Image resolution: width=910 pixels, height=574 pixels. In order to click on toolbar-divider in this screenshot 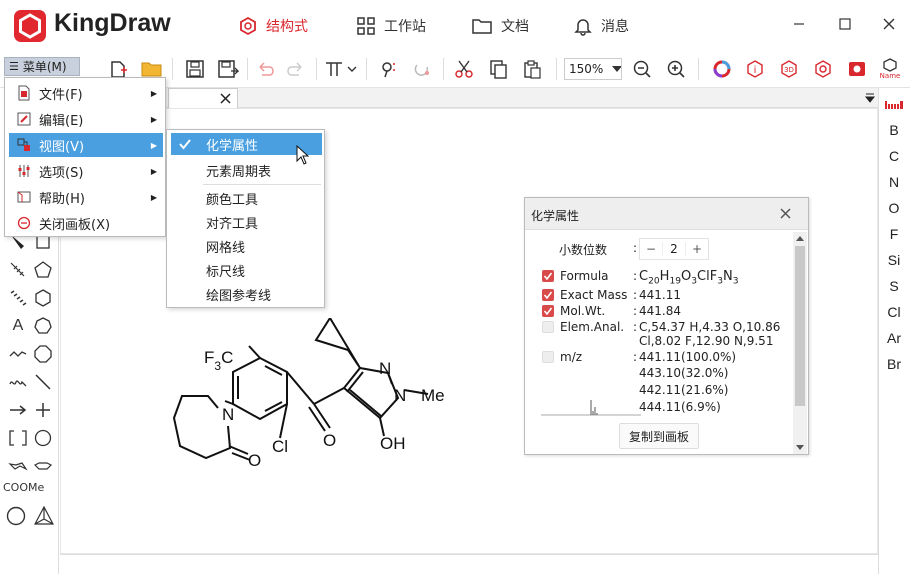, I will do `click(366, 69)`.